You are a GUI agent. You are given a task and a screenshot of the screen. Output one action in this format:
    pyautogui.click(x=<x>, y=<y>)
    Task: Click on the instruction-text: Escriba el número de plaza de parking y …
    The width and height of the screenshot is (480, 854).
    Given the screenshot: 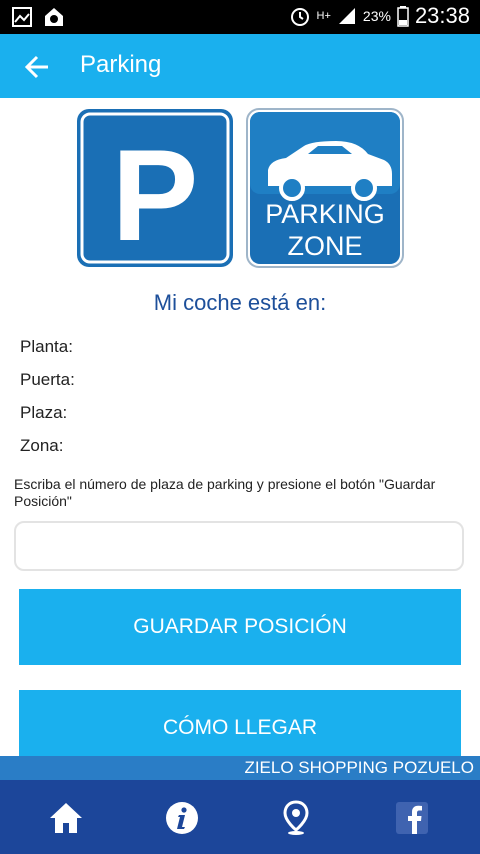 What is the action you would take?
    pyautogui.click(x=225, y=492)
    